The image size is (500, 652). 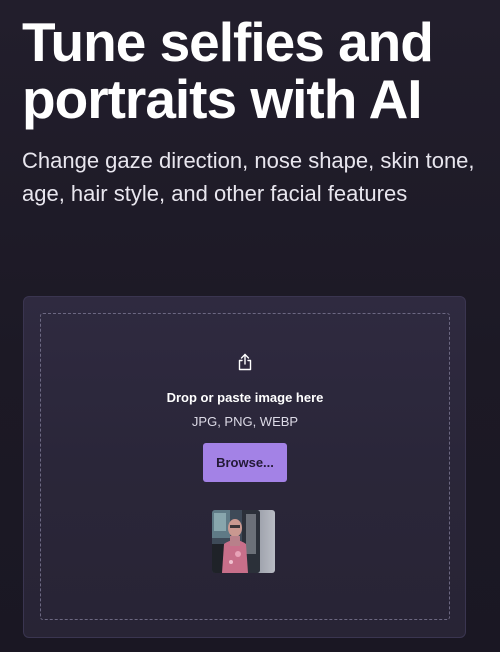 I want to click on share-upload-icon, so click(x=245, y=362).